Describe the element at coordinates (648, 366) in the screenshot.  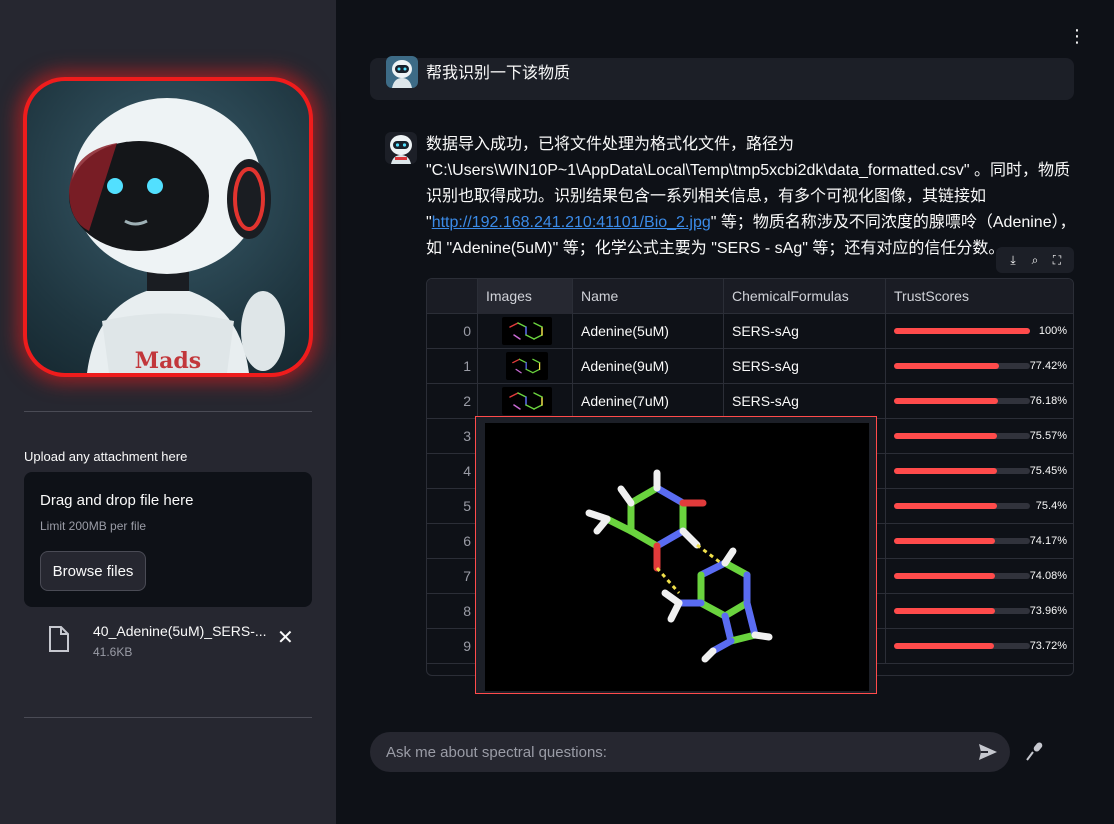
I see `name-cell: Adenine(9uM)` at that location.